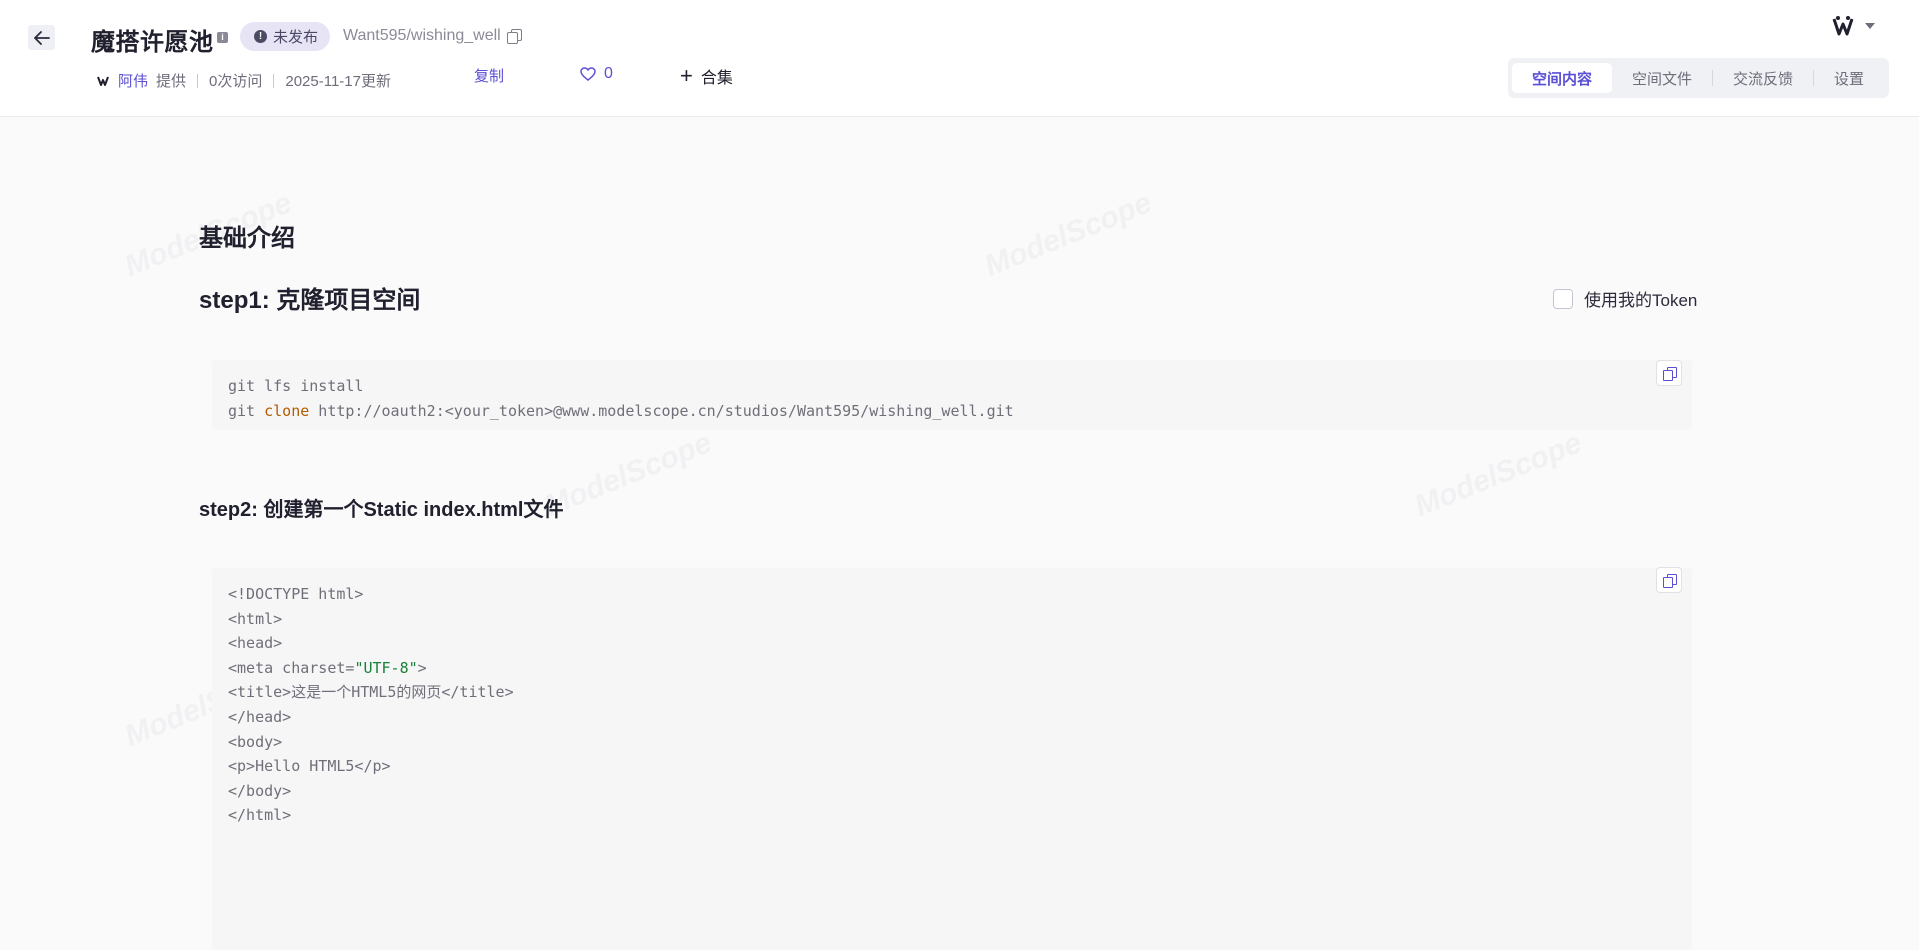 Image resolution: width=1919 pixels, height=950 pixels. What do you see at coordinates (309, 766) in the screenshot?
I see `code-line: <p>Hello HTML5</p>` at bounding box center [309, 766].